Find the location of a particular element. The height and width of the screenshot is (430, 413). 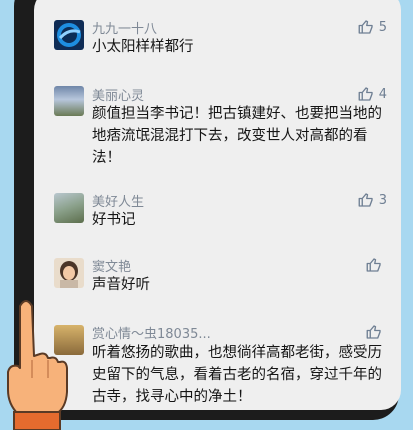

like-button: 4 is located at coordinates (372, 94).